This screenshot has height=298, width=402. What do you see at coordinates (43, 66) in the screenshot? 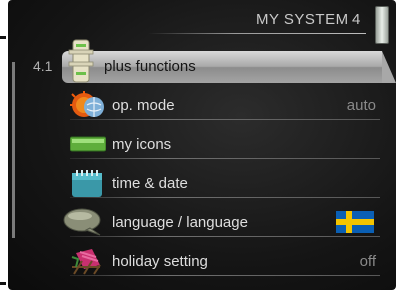
I see `breadcrumb: 4.1` at bounding box center [43, 66].